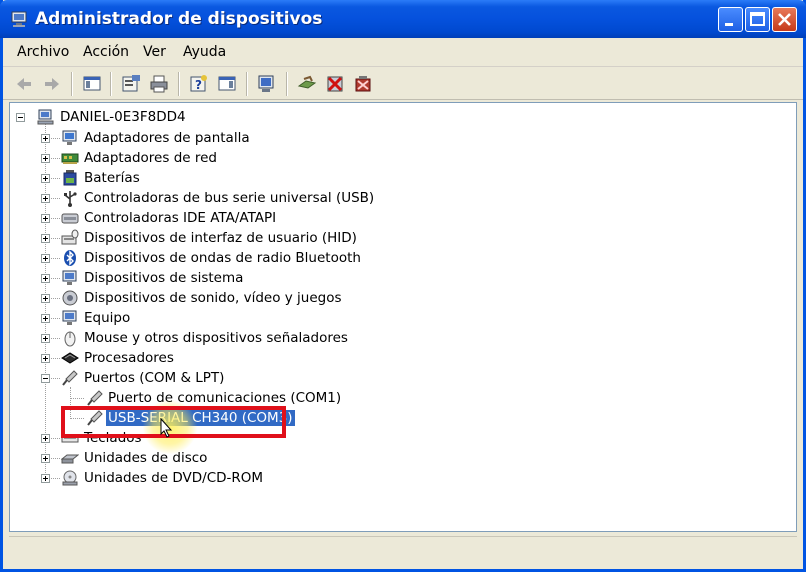 Image resolution: width=806 pixels, height=572 pixels. I want to click on menu-accion: Acción, so click(106, 52).